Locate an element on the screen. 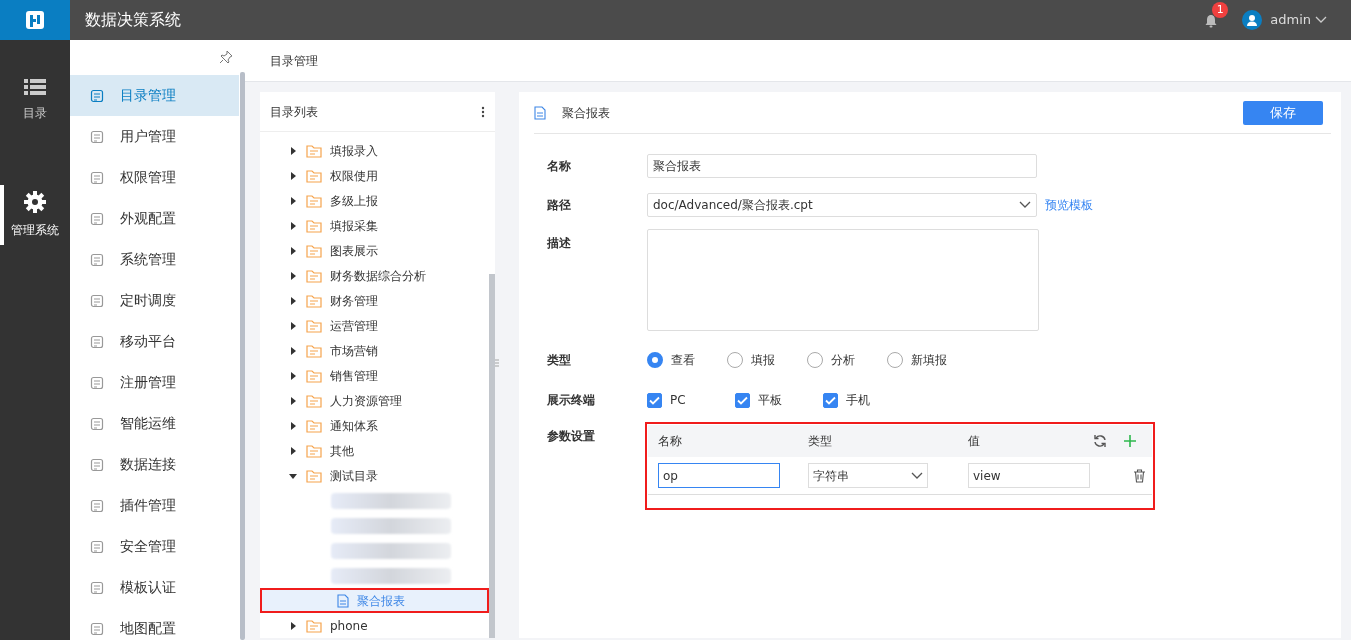  sidebar-item: 插件管理 is located at coordinates (154, 505).